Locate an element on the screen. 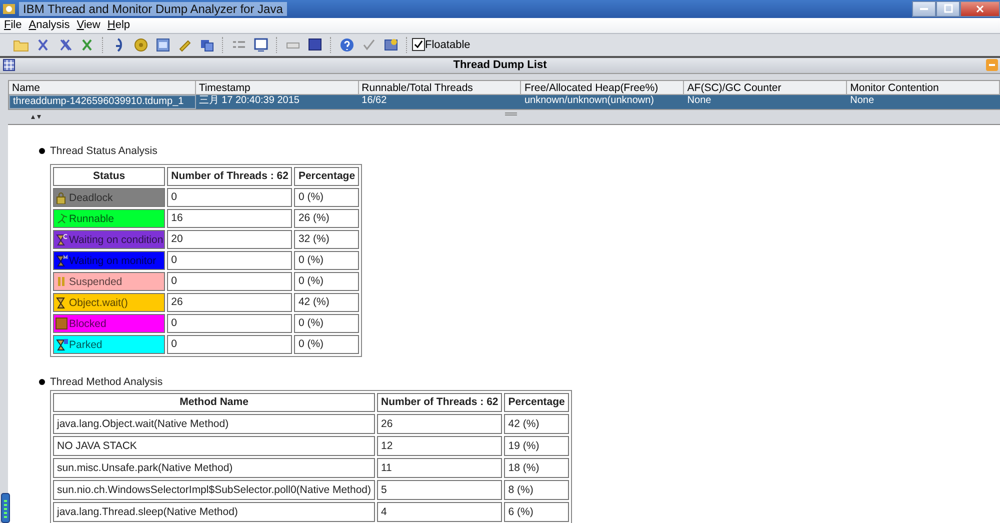  runner-icon is located at coordinates (61, 218).